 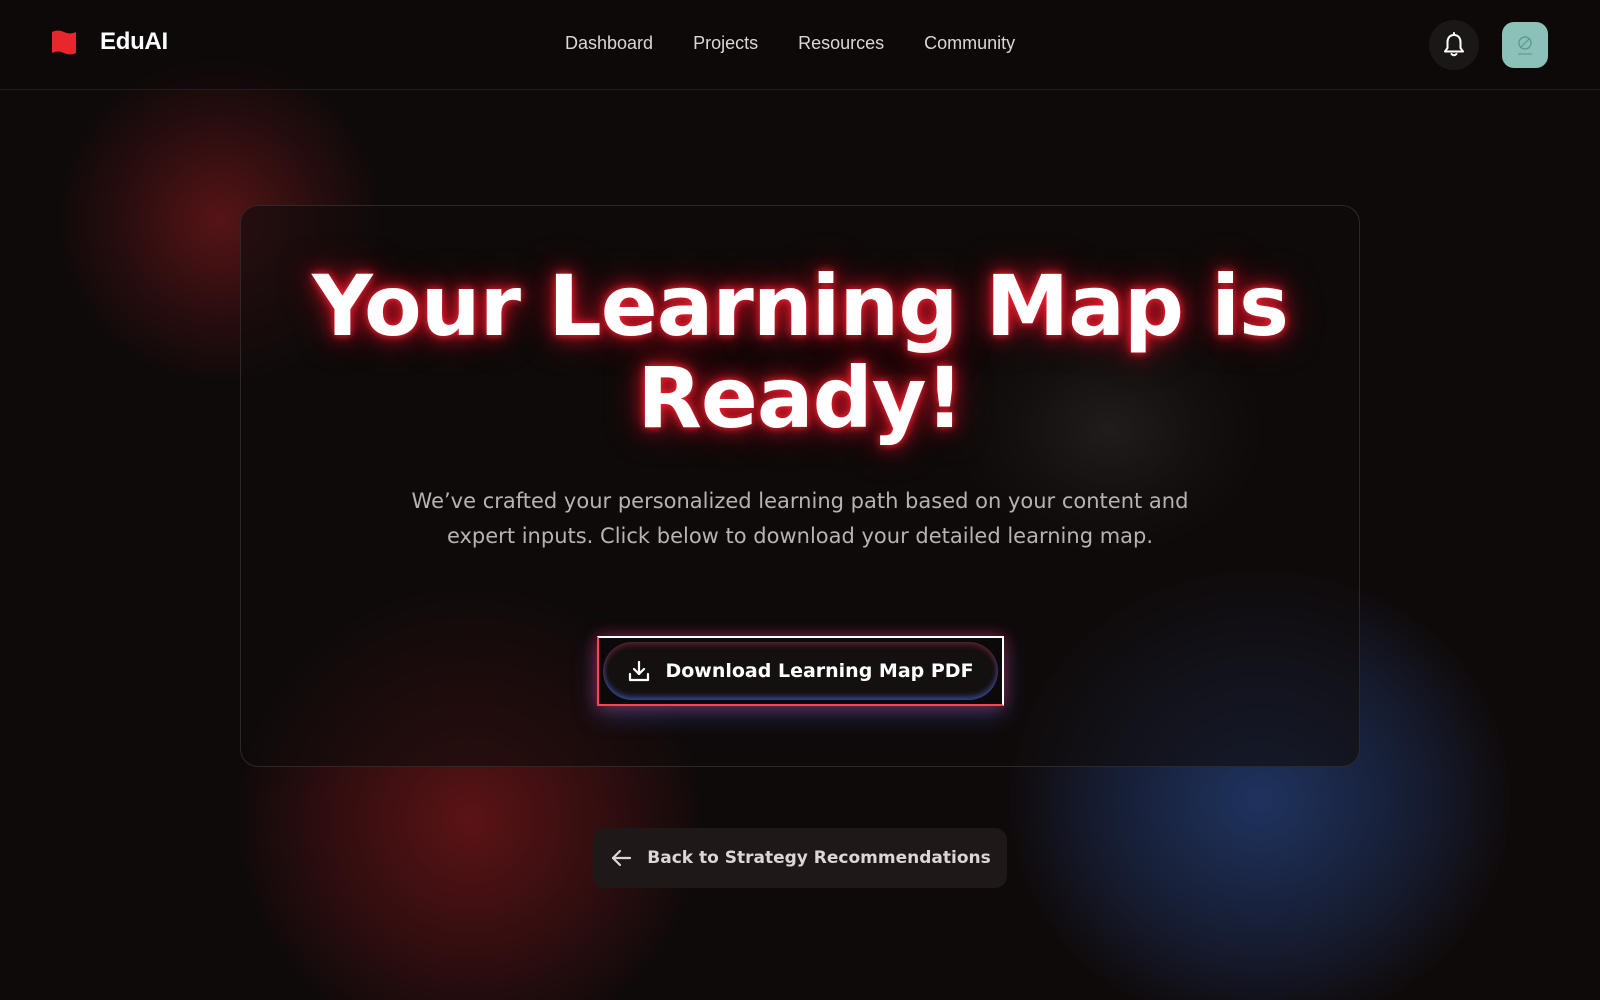 I want to click on arrow-left-icon, so click(x=622, y=858).